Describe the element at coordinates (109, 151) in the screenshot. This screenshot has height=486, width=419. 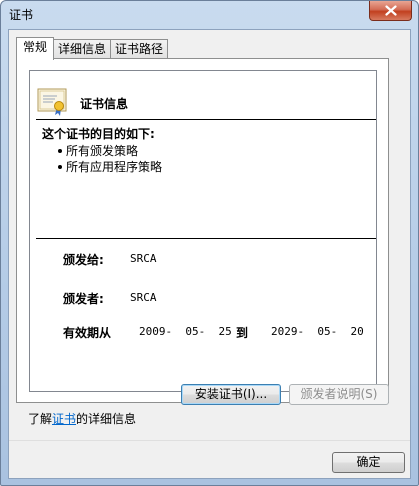
I see `purpose-item: 所有颁发策略` at that location.